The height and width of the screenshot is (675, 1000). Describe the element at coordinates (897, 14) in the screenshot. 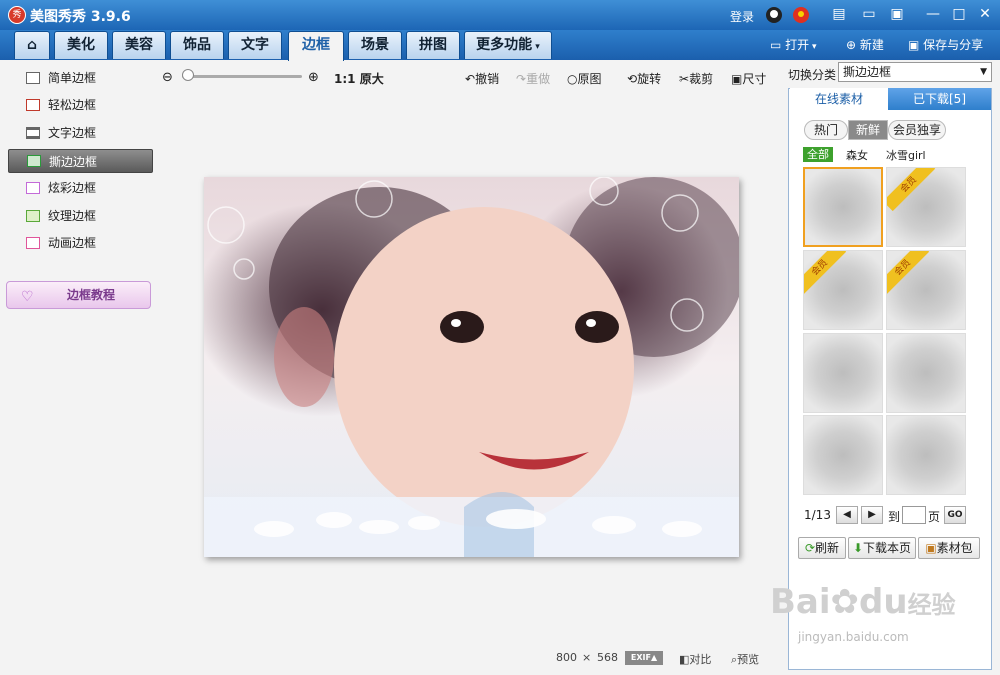

I see `menu-icon: ▣` at that location.